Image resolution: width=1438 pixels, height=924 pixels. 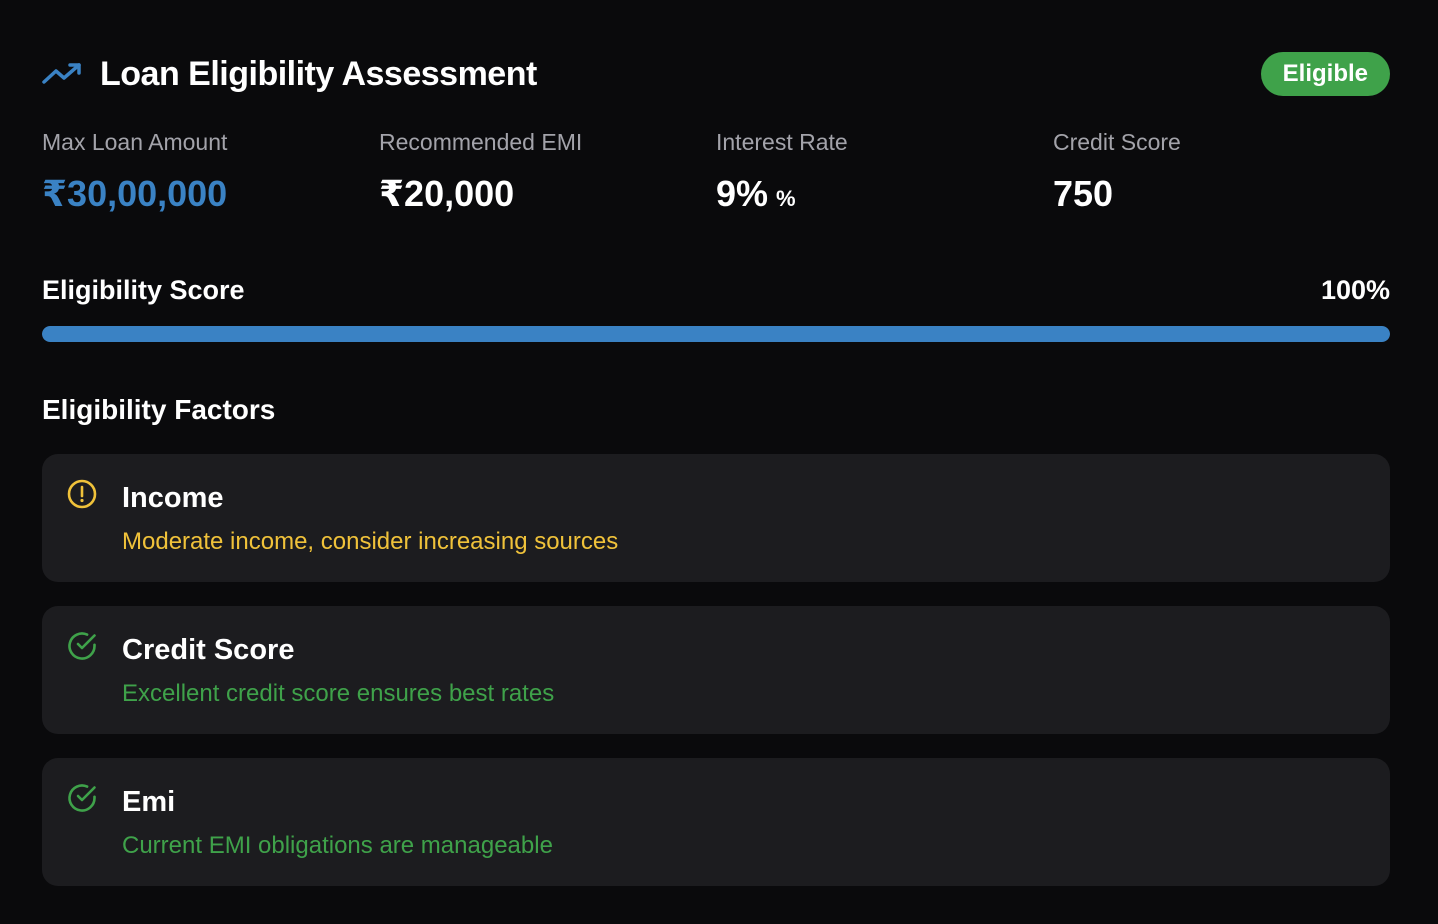 I want to click on eligibility-score-fill, so click(x=716, y=334).